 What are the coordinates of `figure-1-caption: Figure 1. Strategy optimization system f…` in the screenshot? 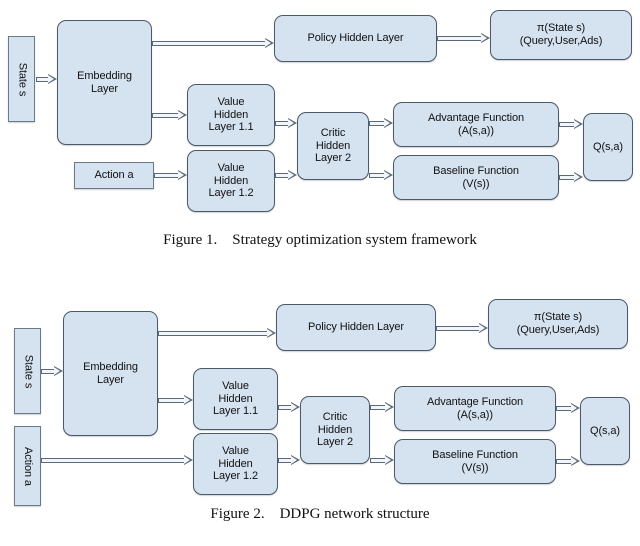 It's located at (320, 240).